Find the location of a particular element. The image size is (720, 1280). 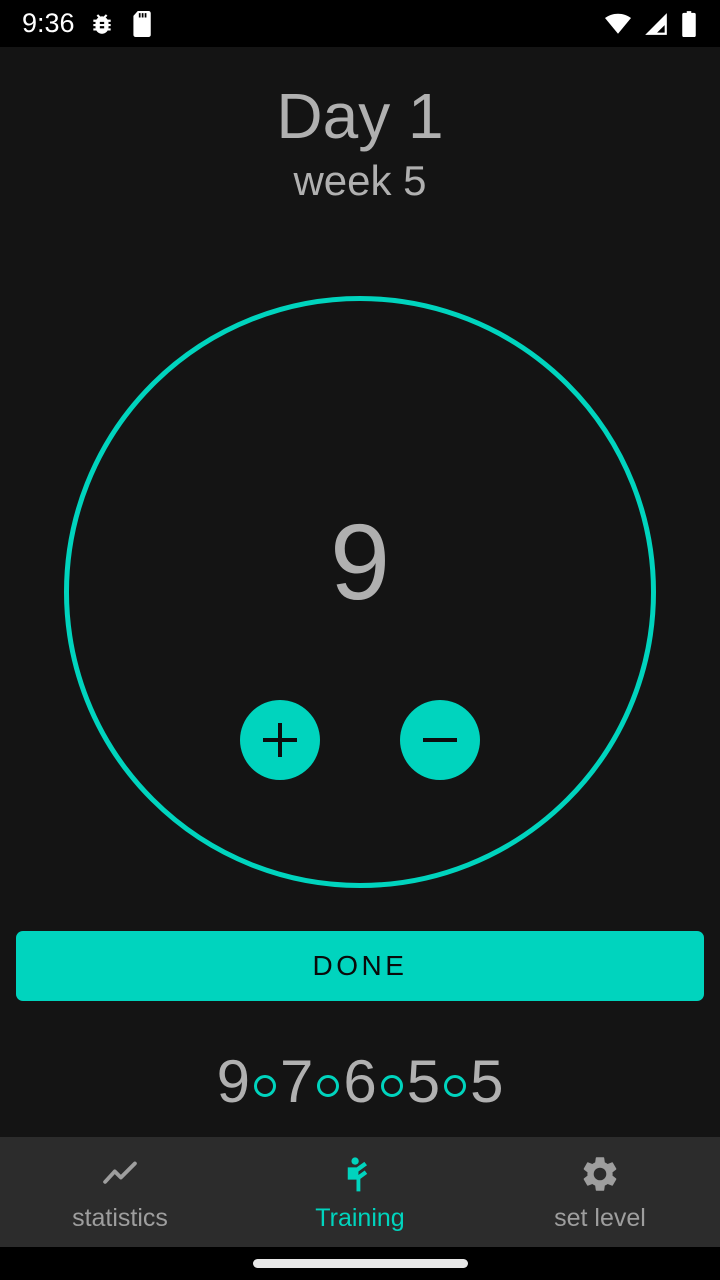

page-subtitle: week 5 is located at coordinates (360, 180).